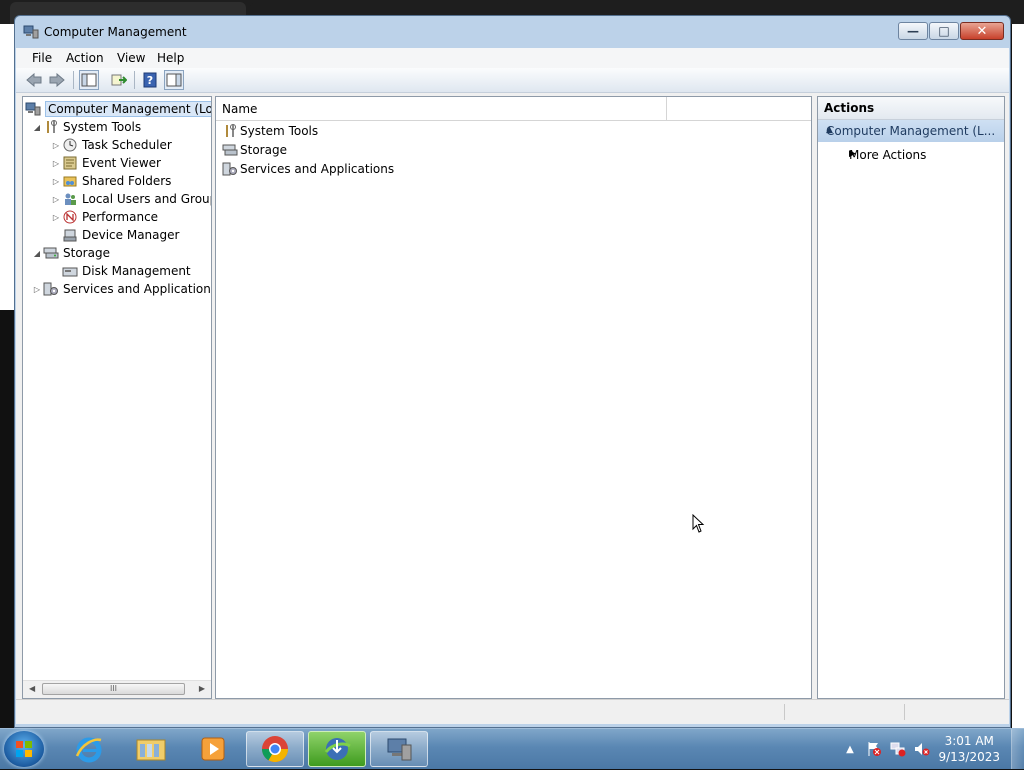  I want to click on download-manager-icon, so click(337, 749).